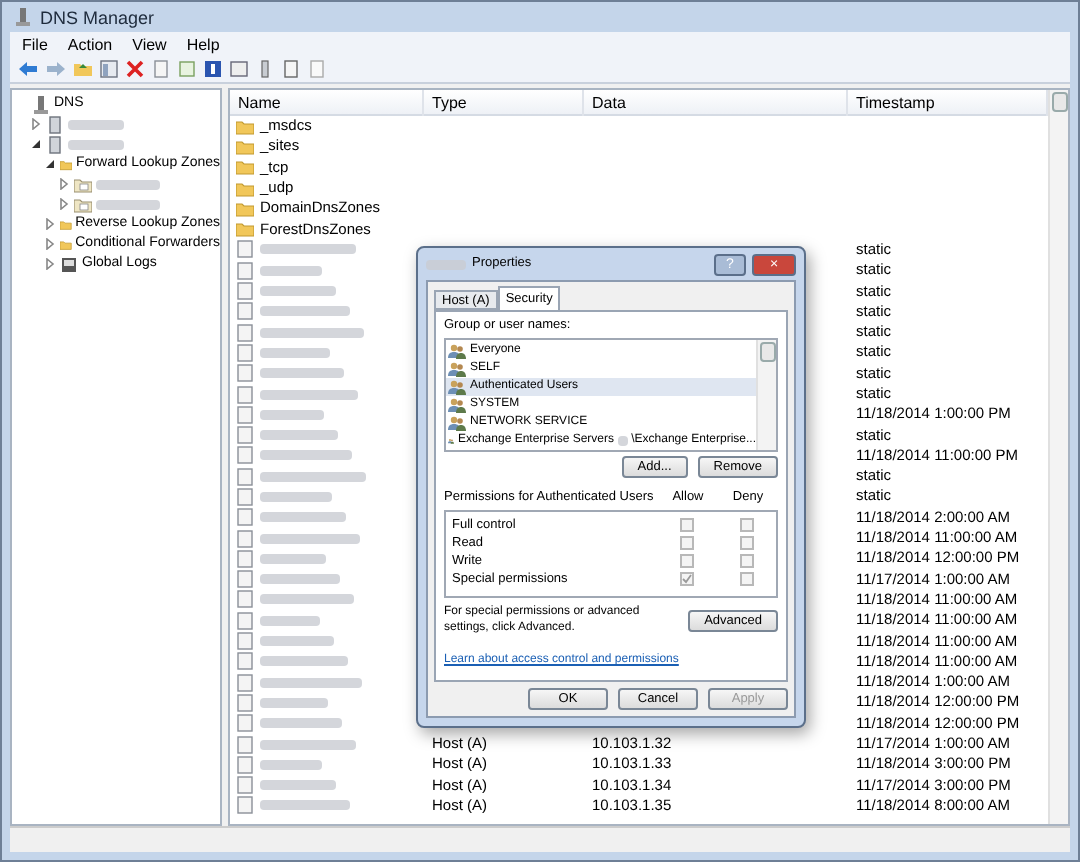 The width and height of the screenshot is (1080, 862). I want to click on menu-item: View, so click(149, 44).